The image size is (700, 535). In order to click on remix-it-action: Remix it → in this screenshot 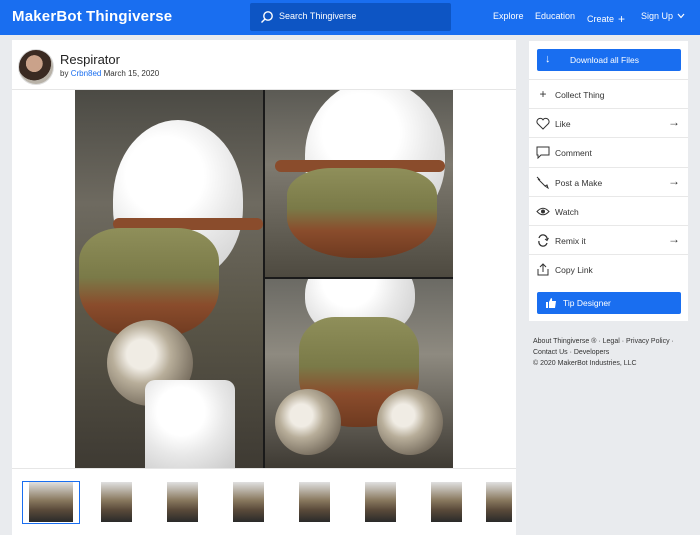, I will do `click(608, 239)`.